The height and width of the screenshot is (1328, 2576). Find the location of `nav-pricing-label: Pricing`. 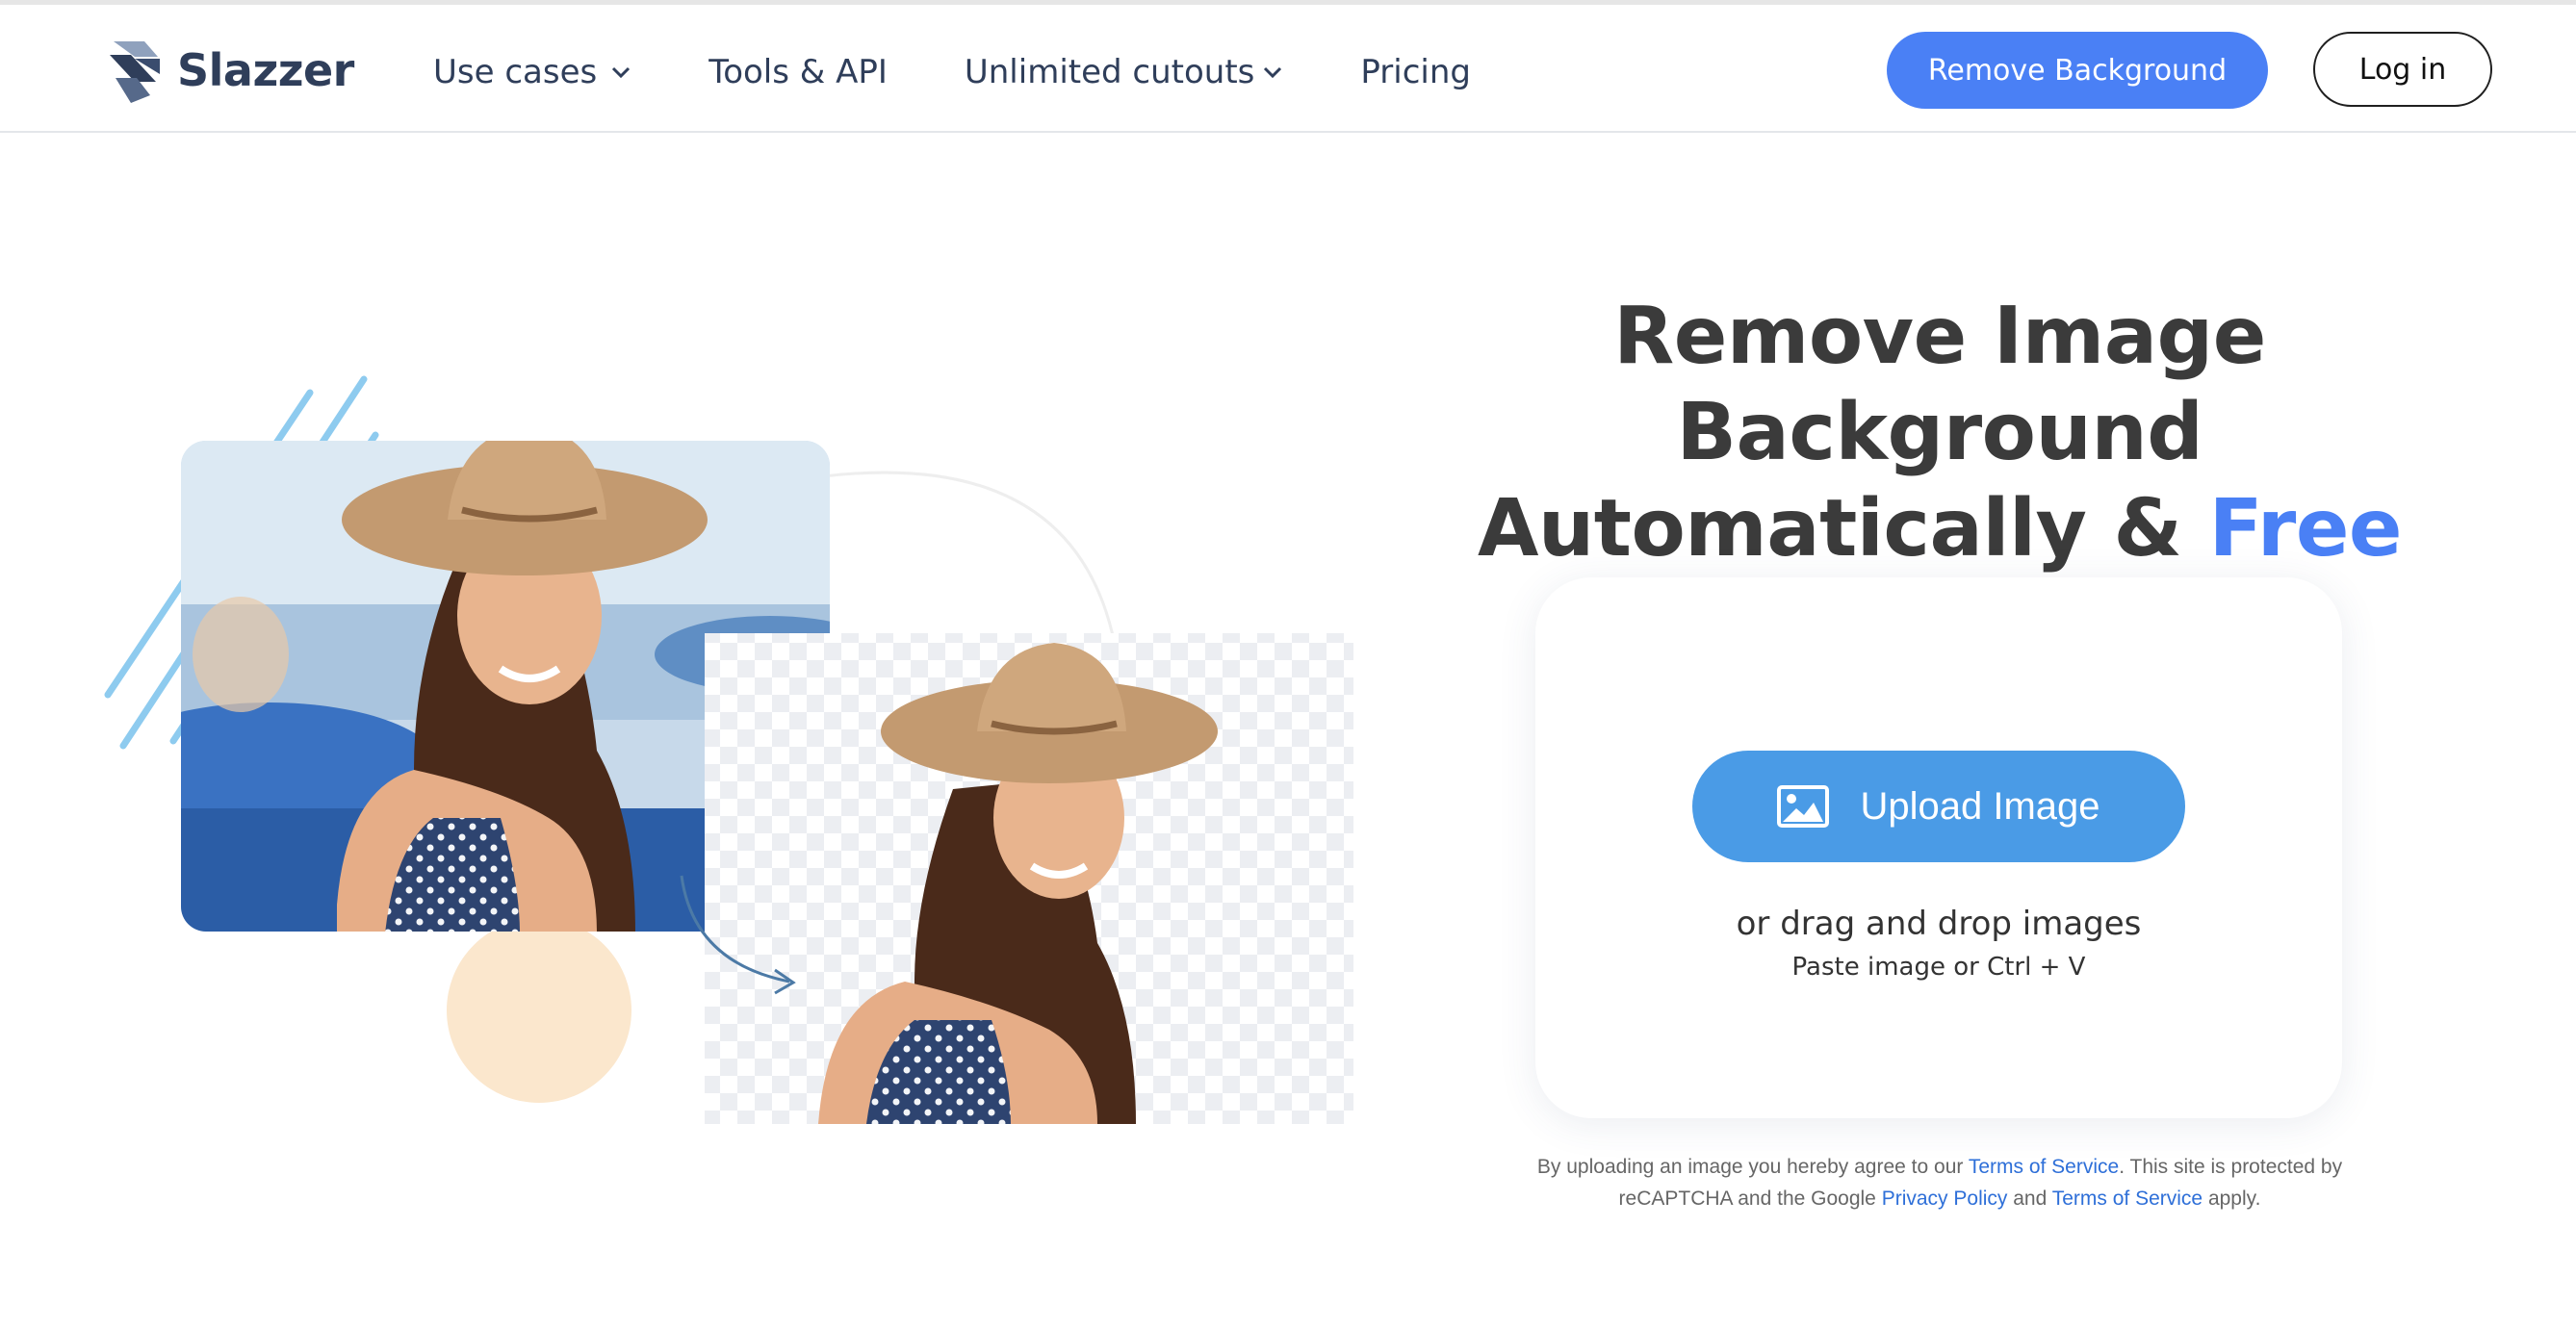

nav-pricing-label: Pricing is located at coordinates (1415, 72).